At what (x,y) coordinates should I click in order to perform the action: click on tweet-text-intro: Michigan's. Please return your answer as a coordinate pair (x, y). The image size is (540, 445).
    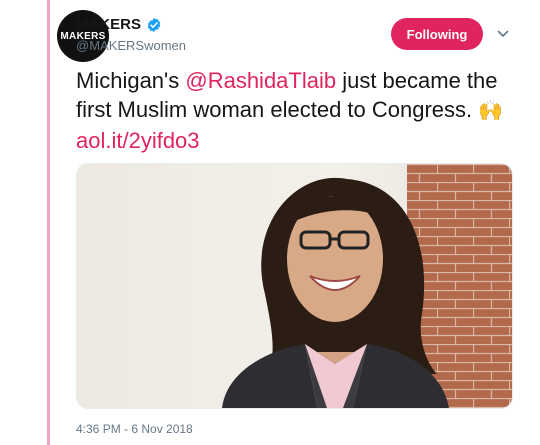
    Looking at the image, I should click on (131, 80).